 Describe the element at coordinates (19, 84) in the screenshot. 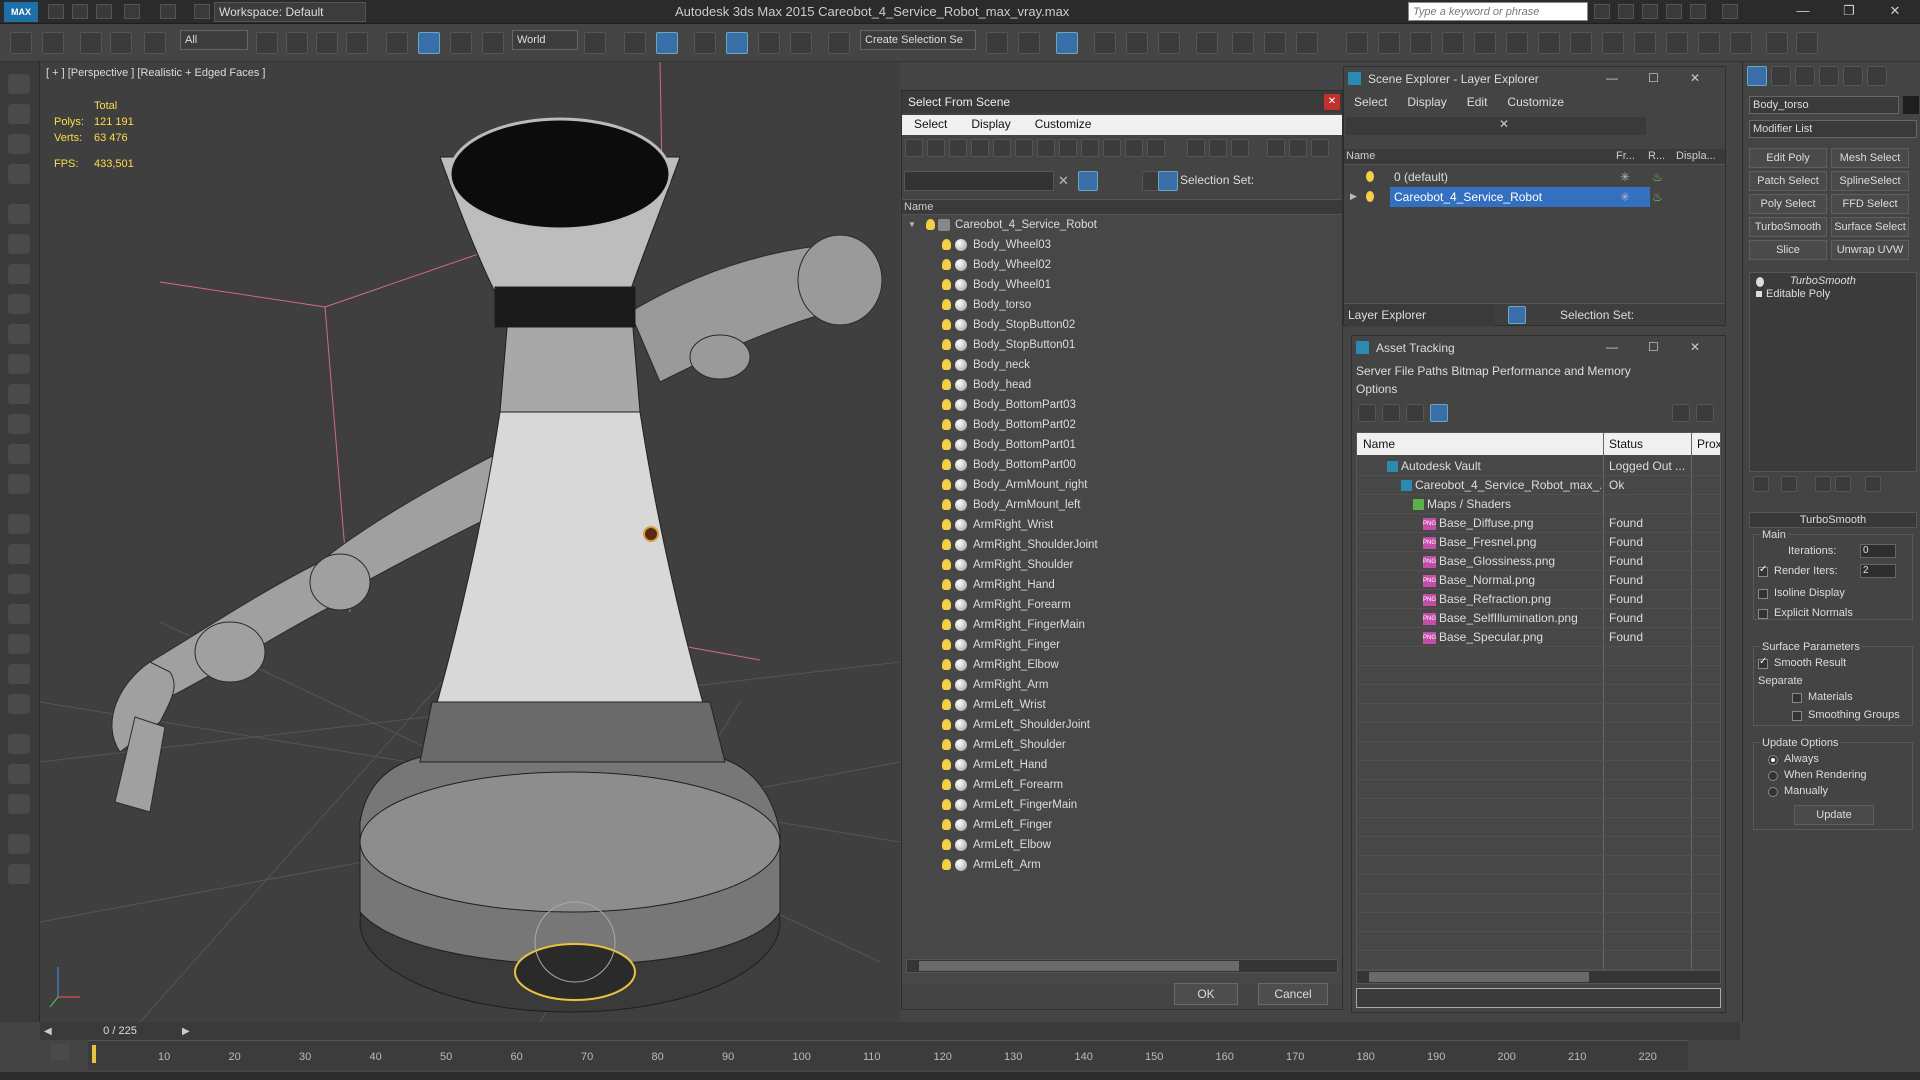

I see `create-geometry-icon` at that location.